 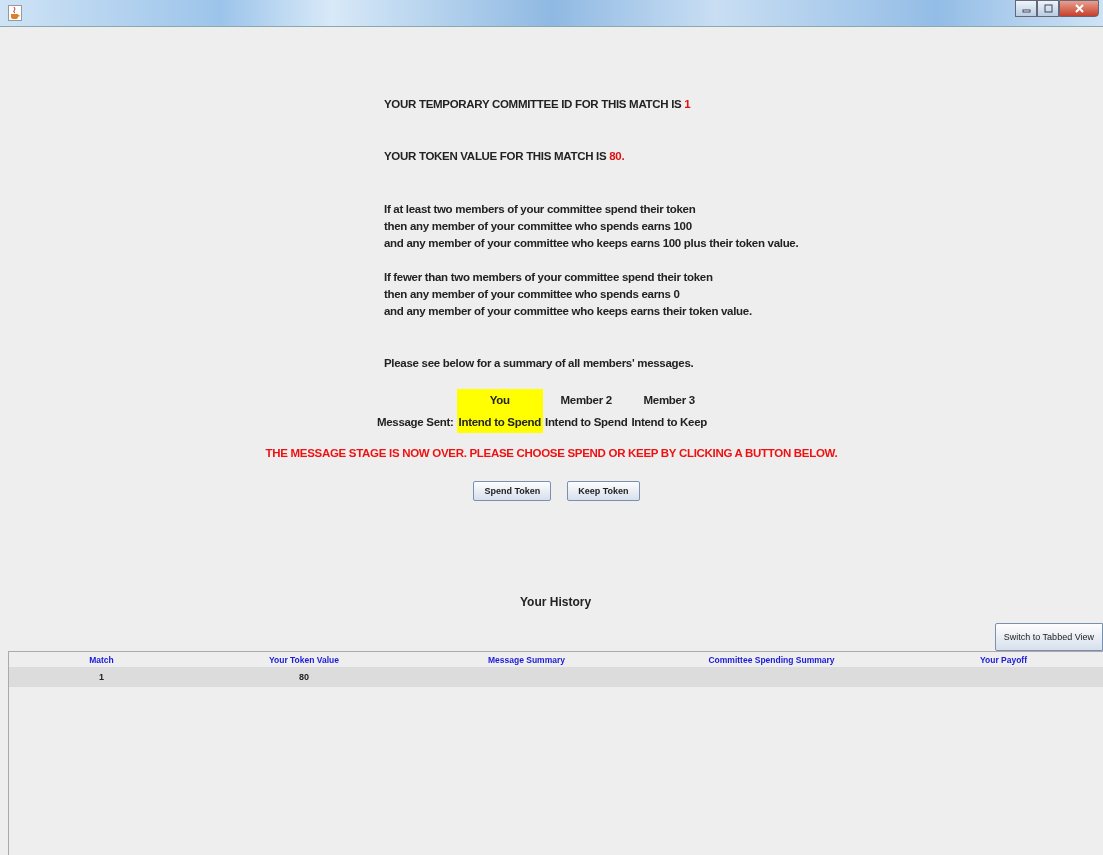 What do you see at coordinates (603, 491) in the screenshot?
I see `choice-button: Keep Token` at bounding box center [603, 491].